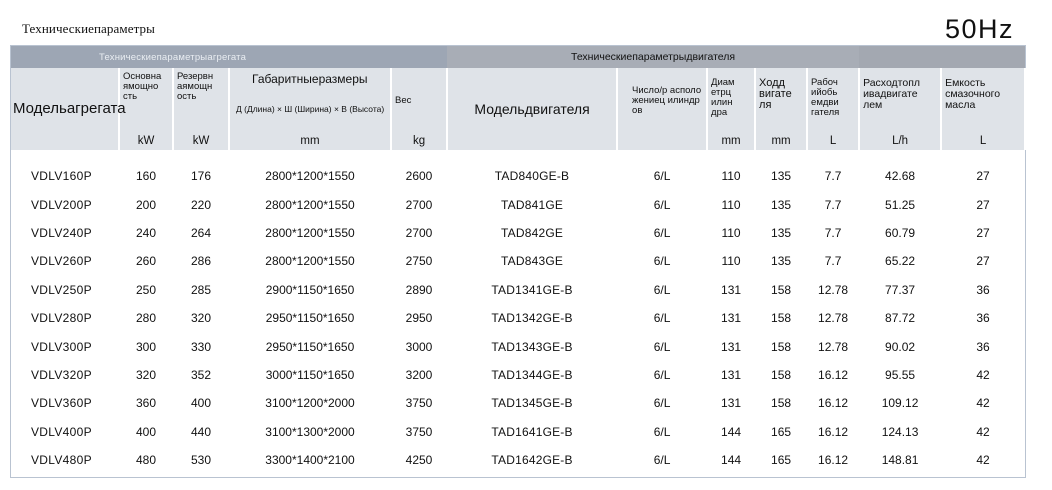 The image size is (1052, 490). Describe the element at coordinates (532, 431) in the screenshot. I see `cell-engine-model: TAD1641GE-B` at that location.